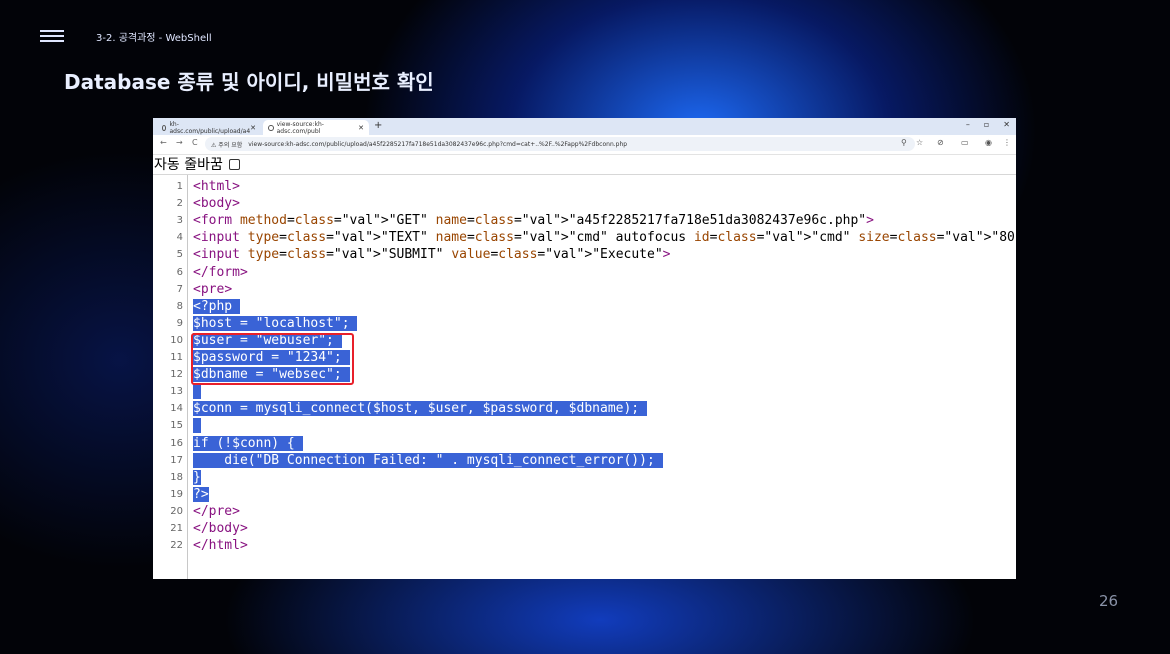  What do you see at coordinates (378, 125) in the screenshot?
I see `new-tab-button: +` at bounding box center [378, 125].